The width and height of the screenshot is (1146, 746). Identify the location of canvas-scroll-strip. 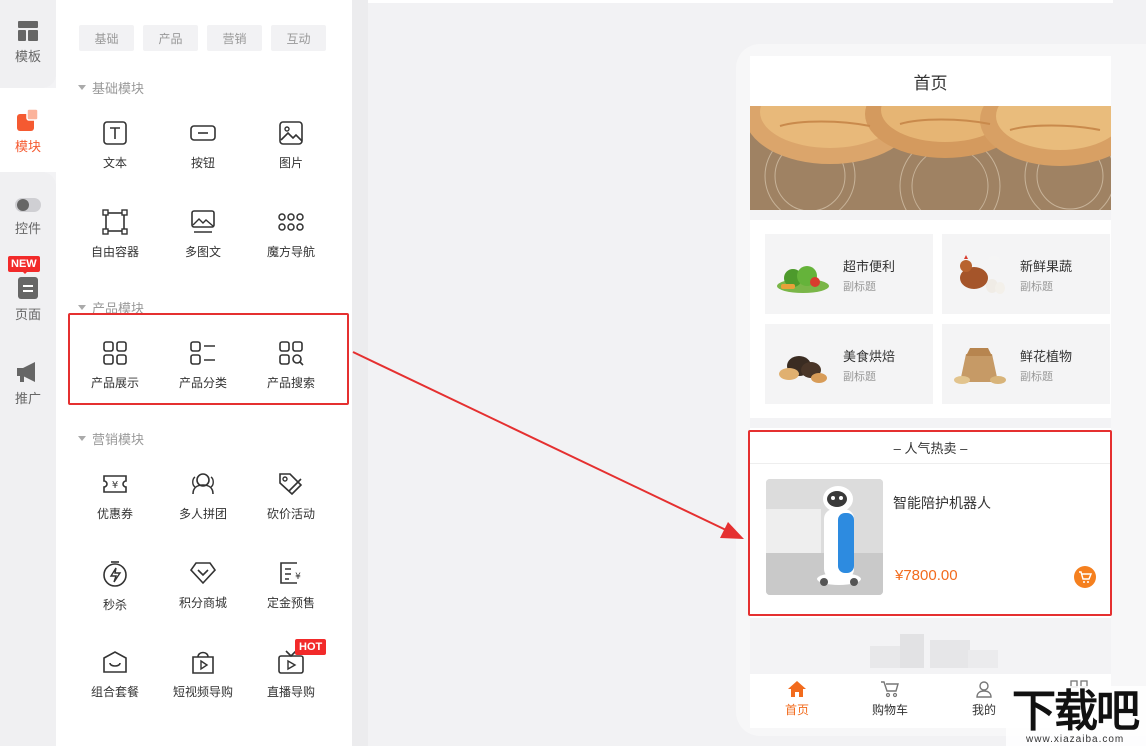
(360, 373).